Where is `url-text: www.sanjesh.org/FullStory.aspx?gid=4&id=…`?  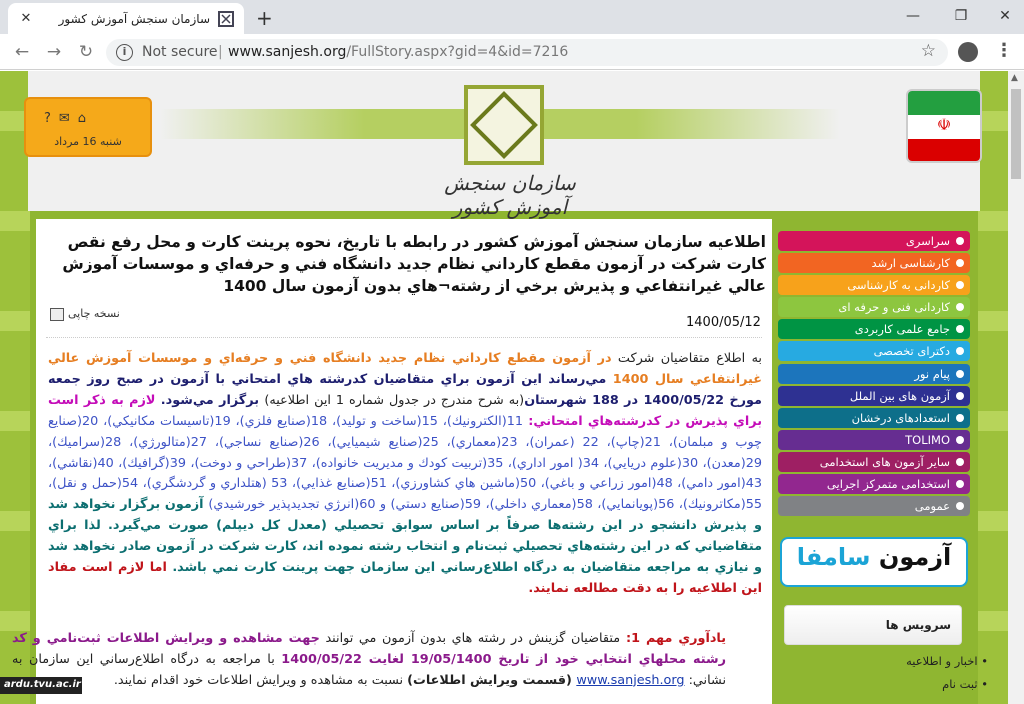
url-text: www.sanjesh.org/FullStory.aspx?gid=4&id=… is located at coordinates (398, 52).